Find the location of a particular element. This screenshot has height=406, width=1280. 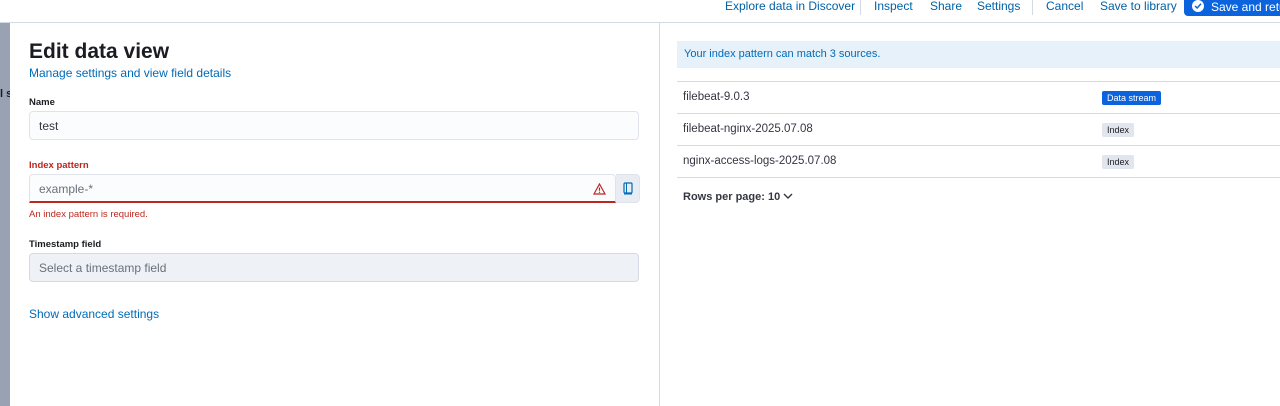

warning-icon is located at coordinates (599, 191).